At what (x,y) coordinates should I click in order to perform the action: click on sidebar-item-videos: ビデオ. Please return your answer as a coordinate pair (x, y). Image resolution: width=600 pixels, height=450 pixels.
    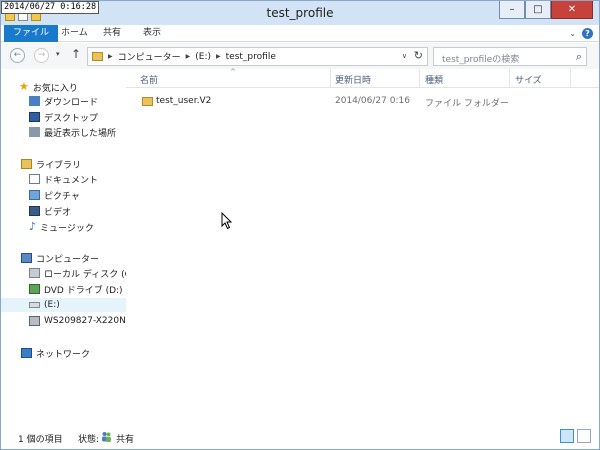
    Looking at the image, I should click on (77, 211).